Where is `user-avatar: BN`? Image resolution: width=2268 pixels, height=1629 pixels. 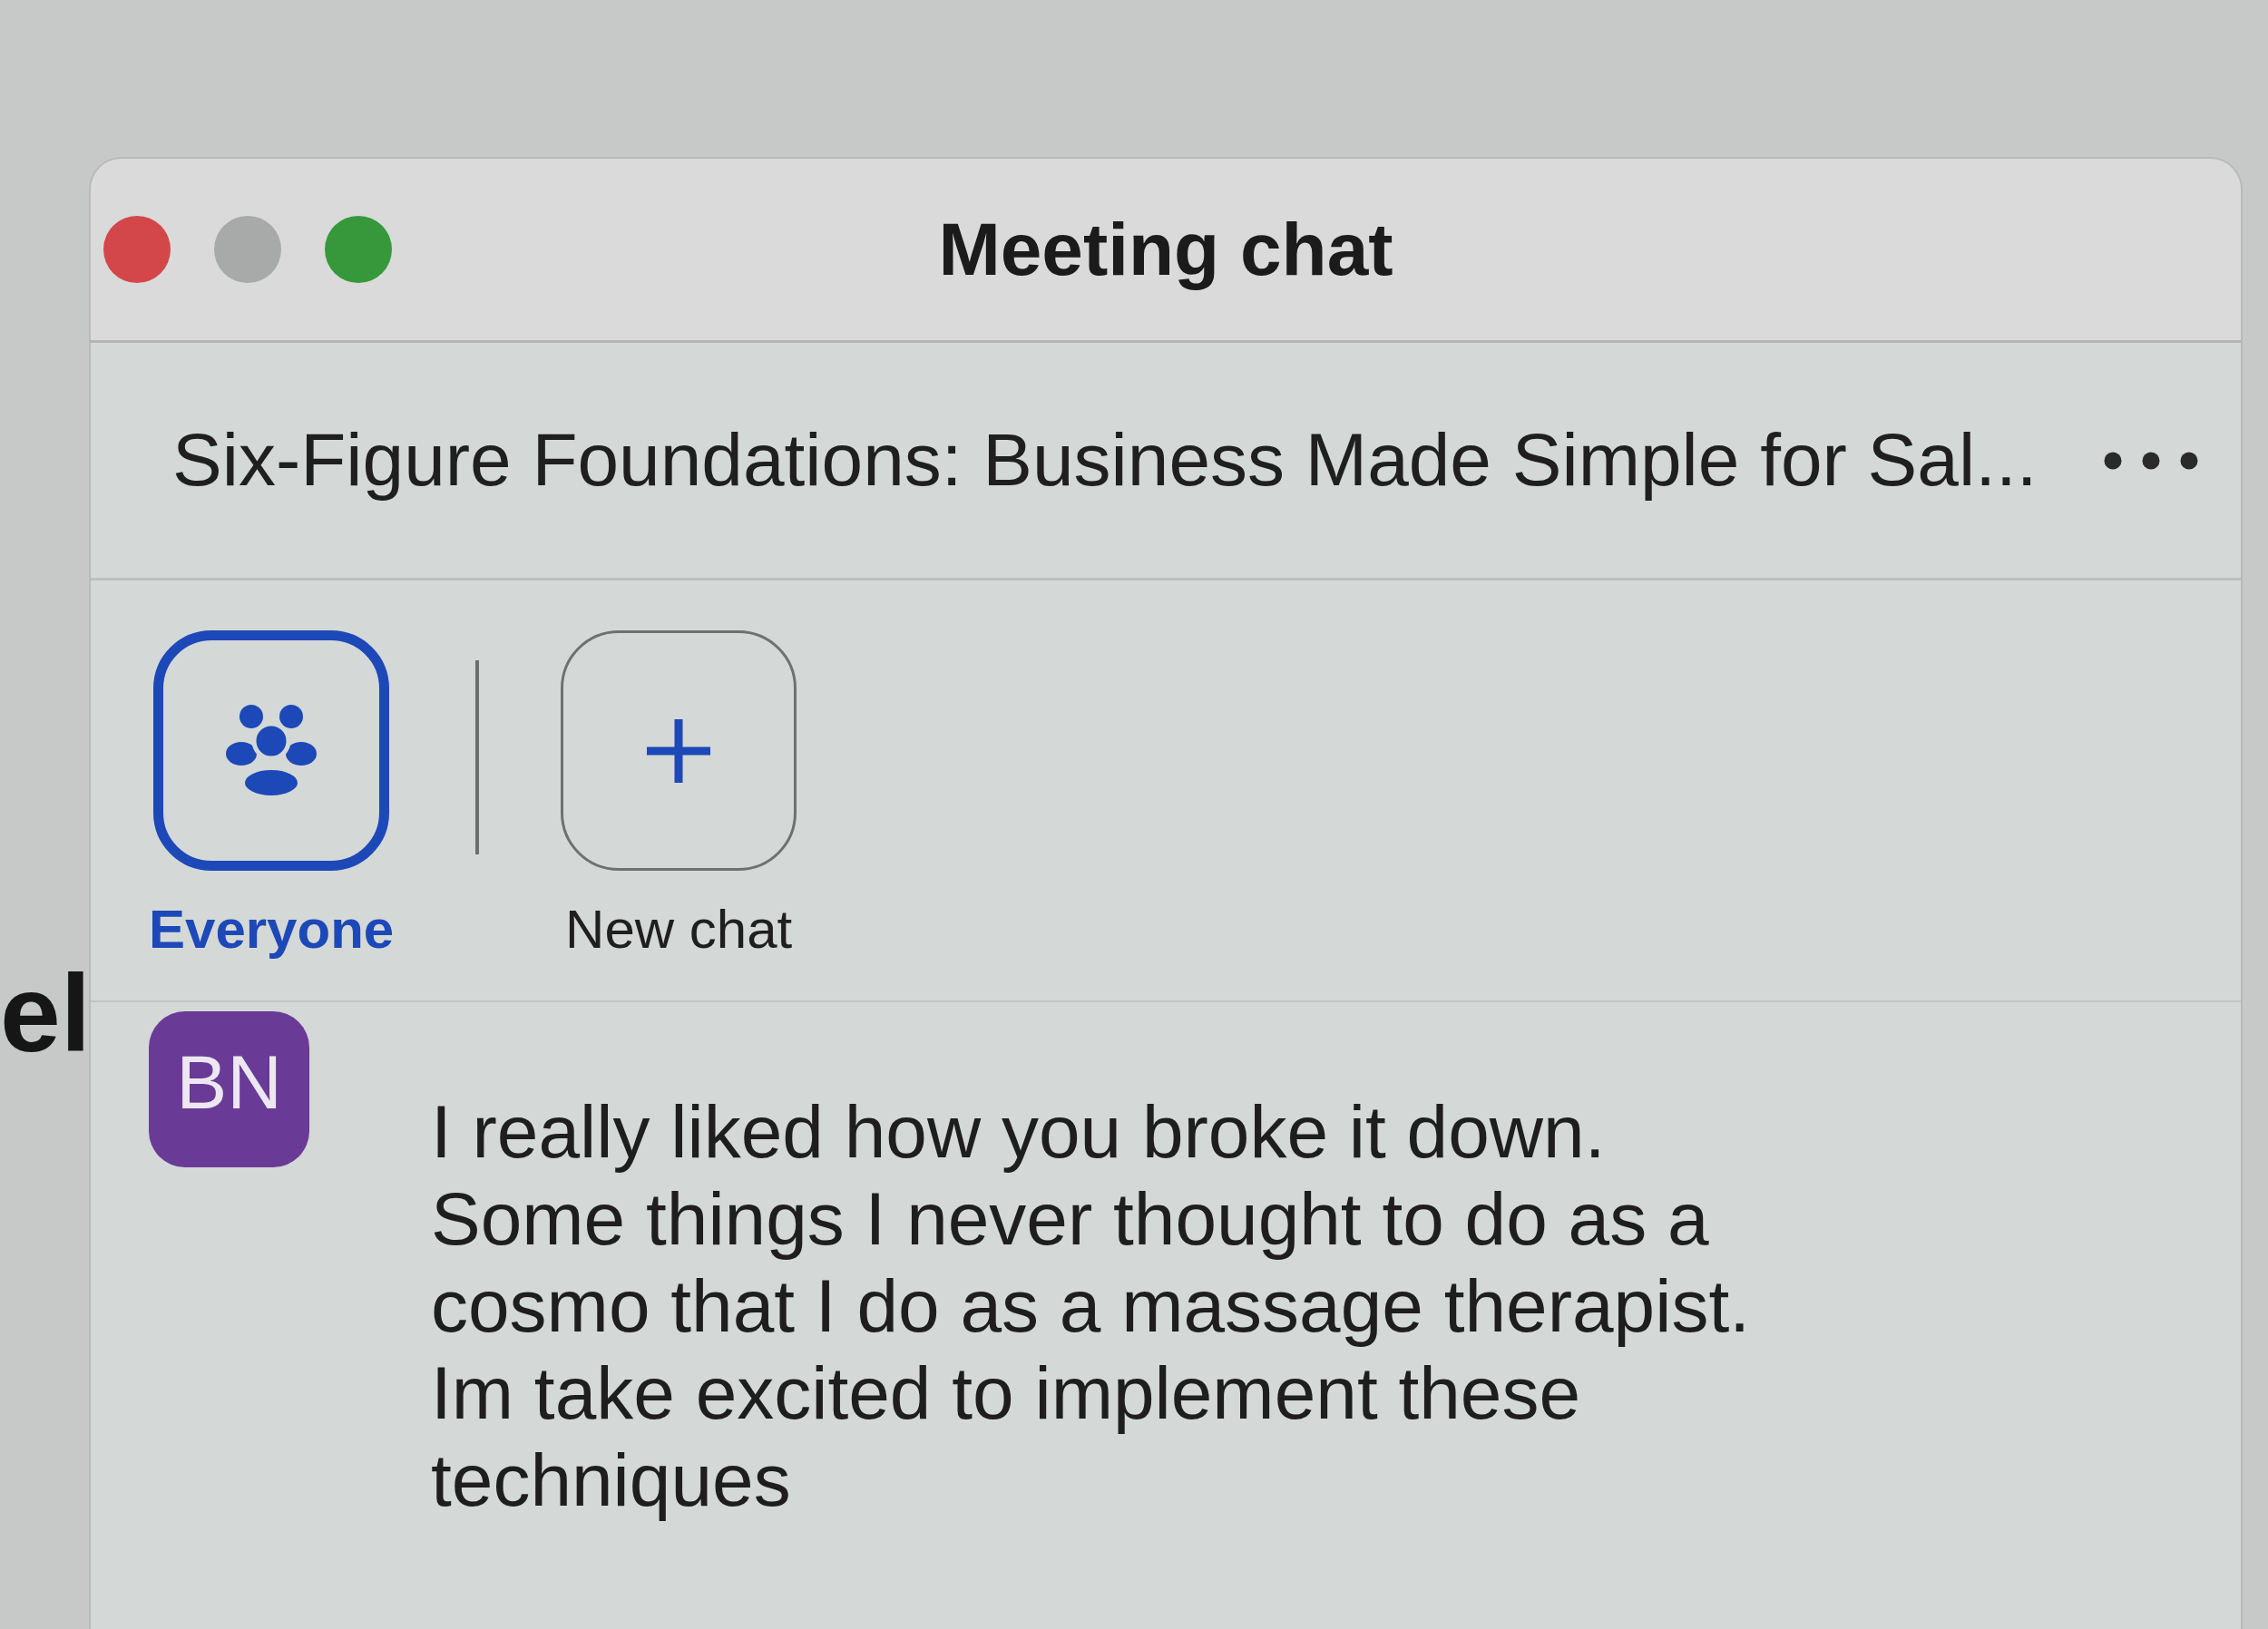 user-avatar: BN is located at coordinates (229, 1089).